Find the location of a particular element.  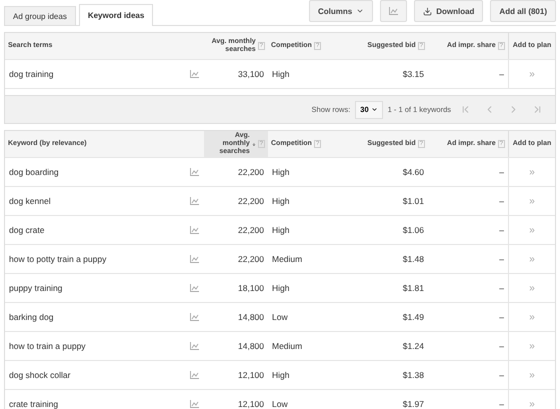

bid-value: $1.06 is located at coordinates (413, 230).